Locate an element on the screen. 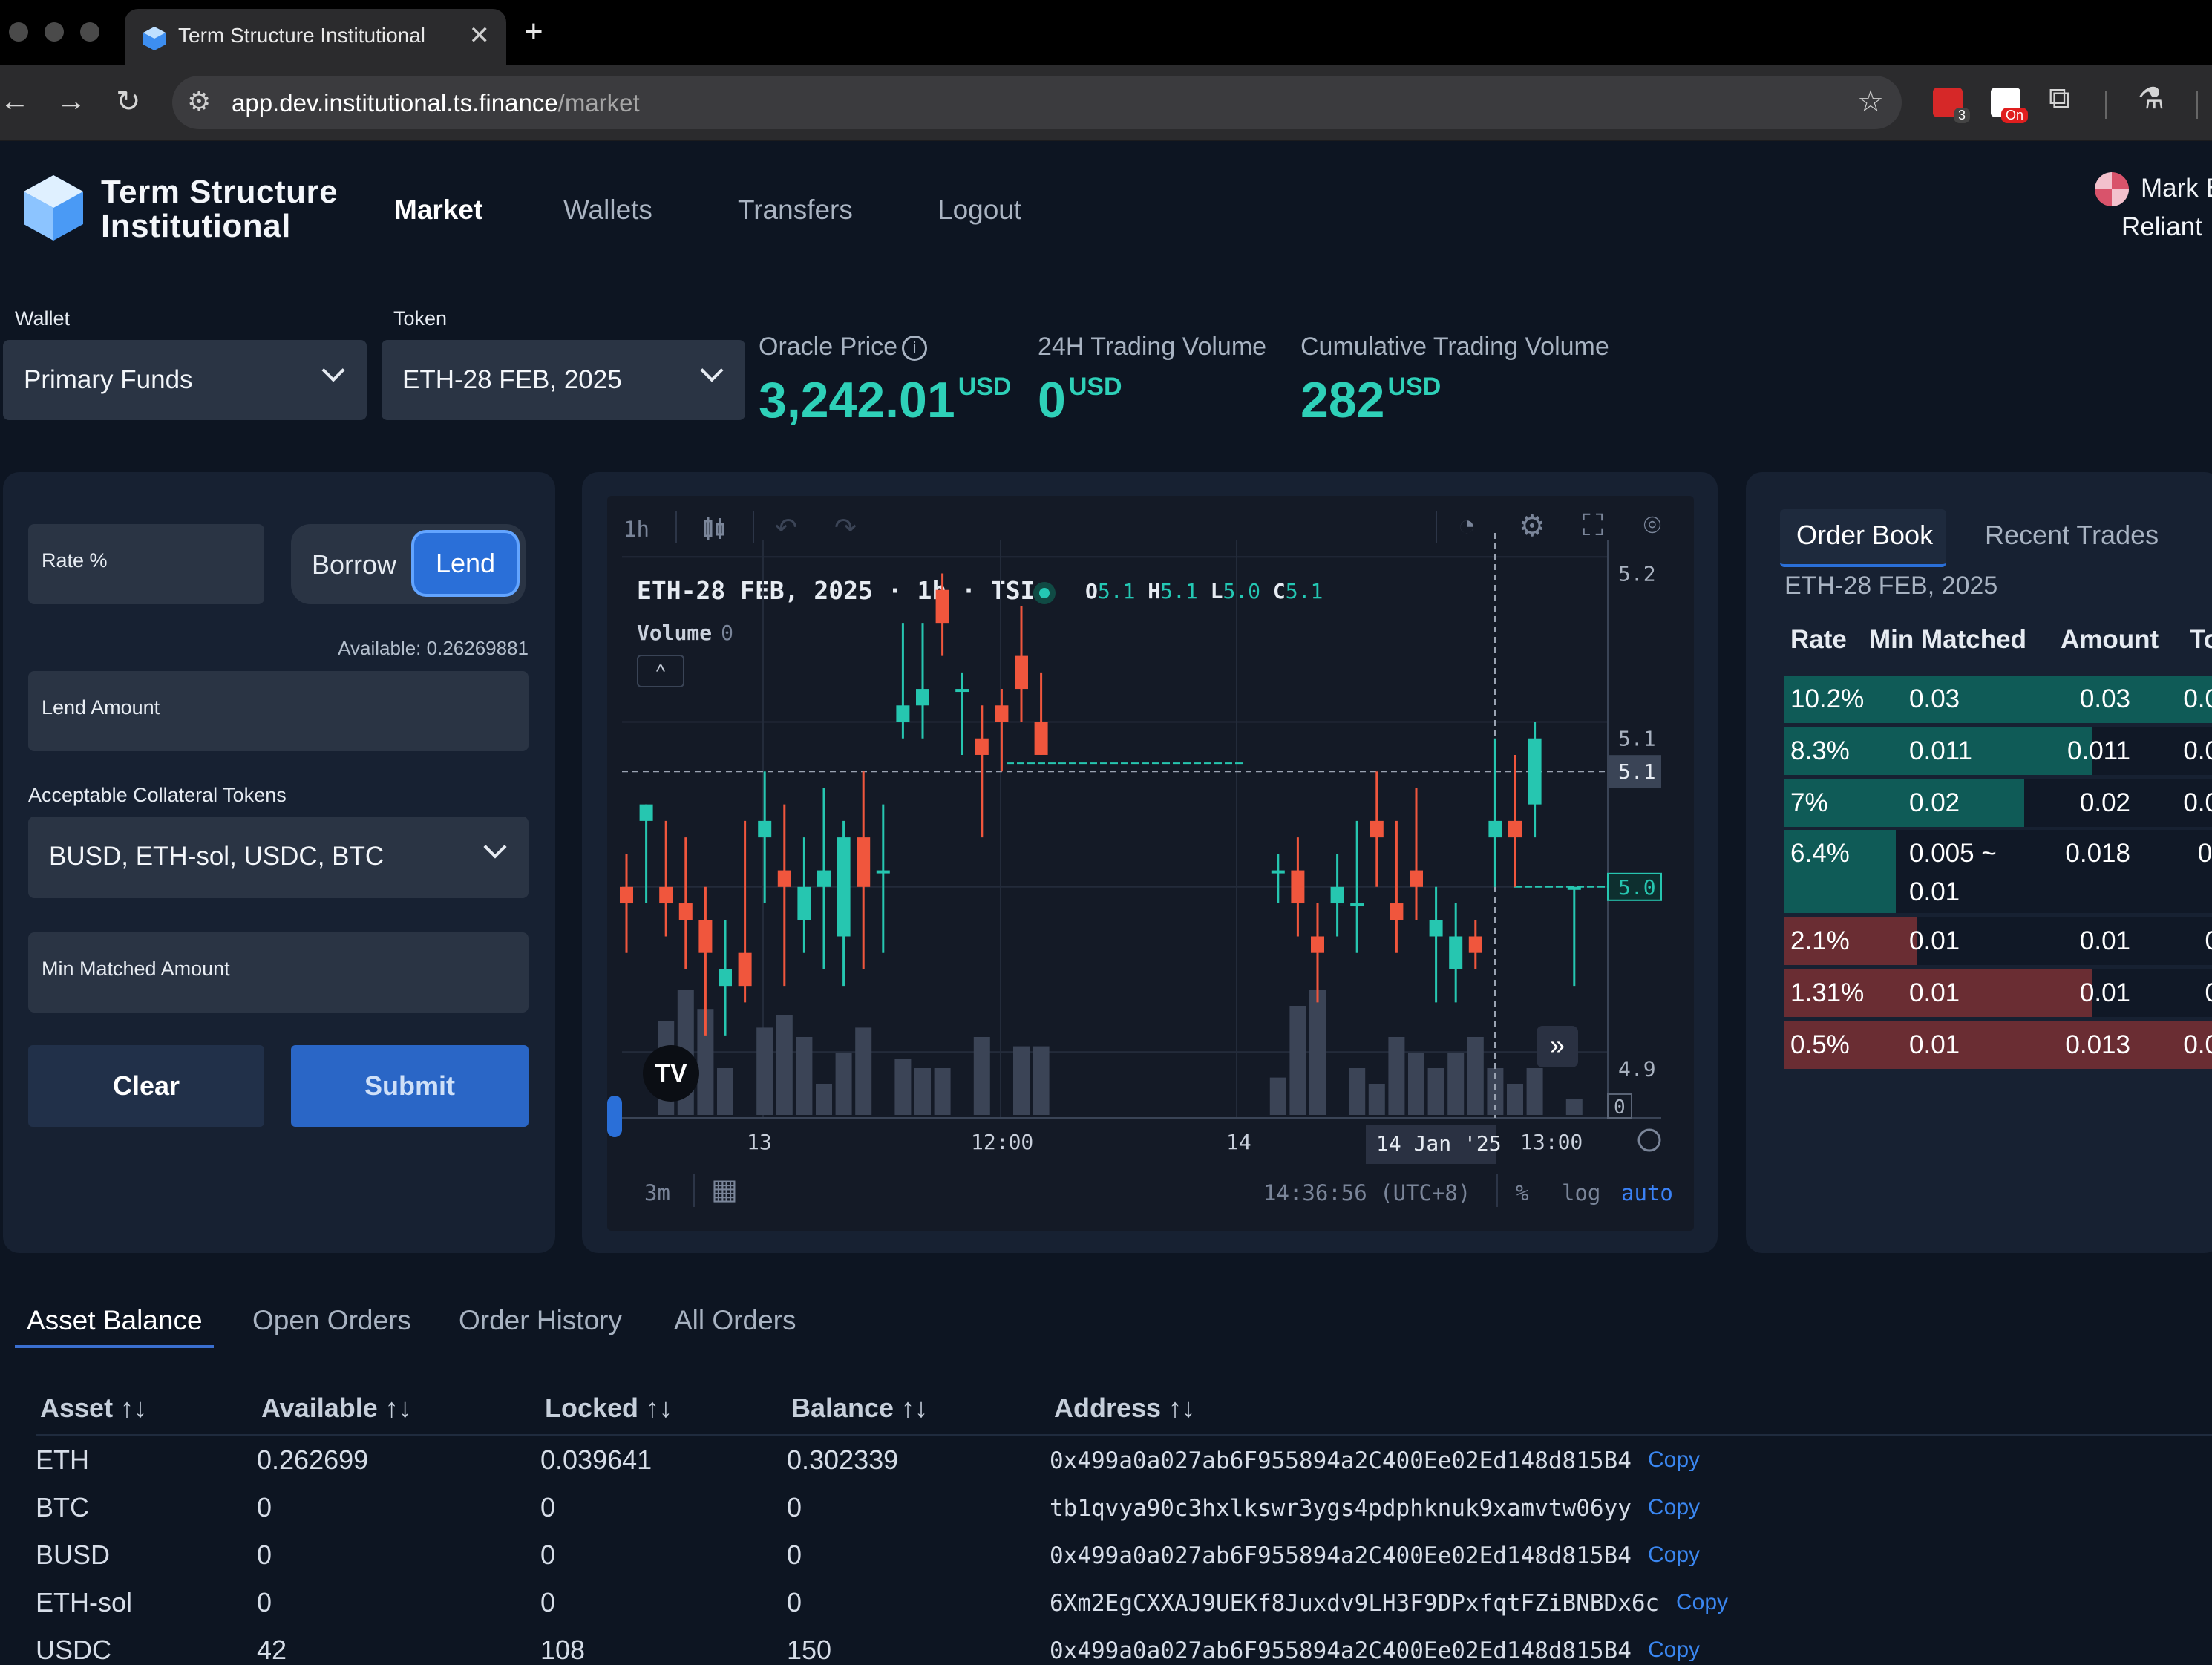 This screenshot has width=2212, height=1665. chart-pane-handle is located at coordinates (614, 1116).